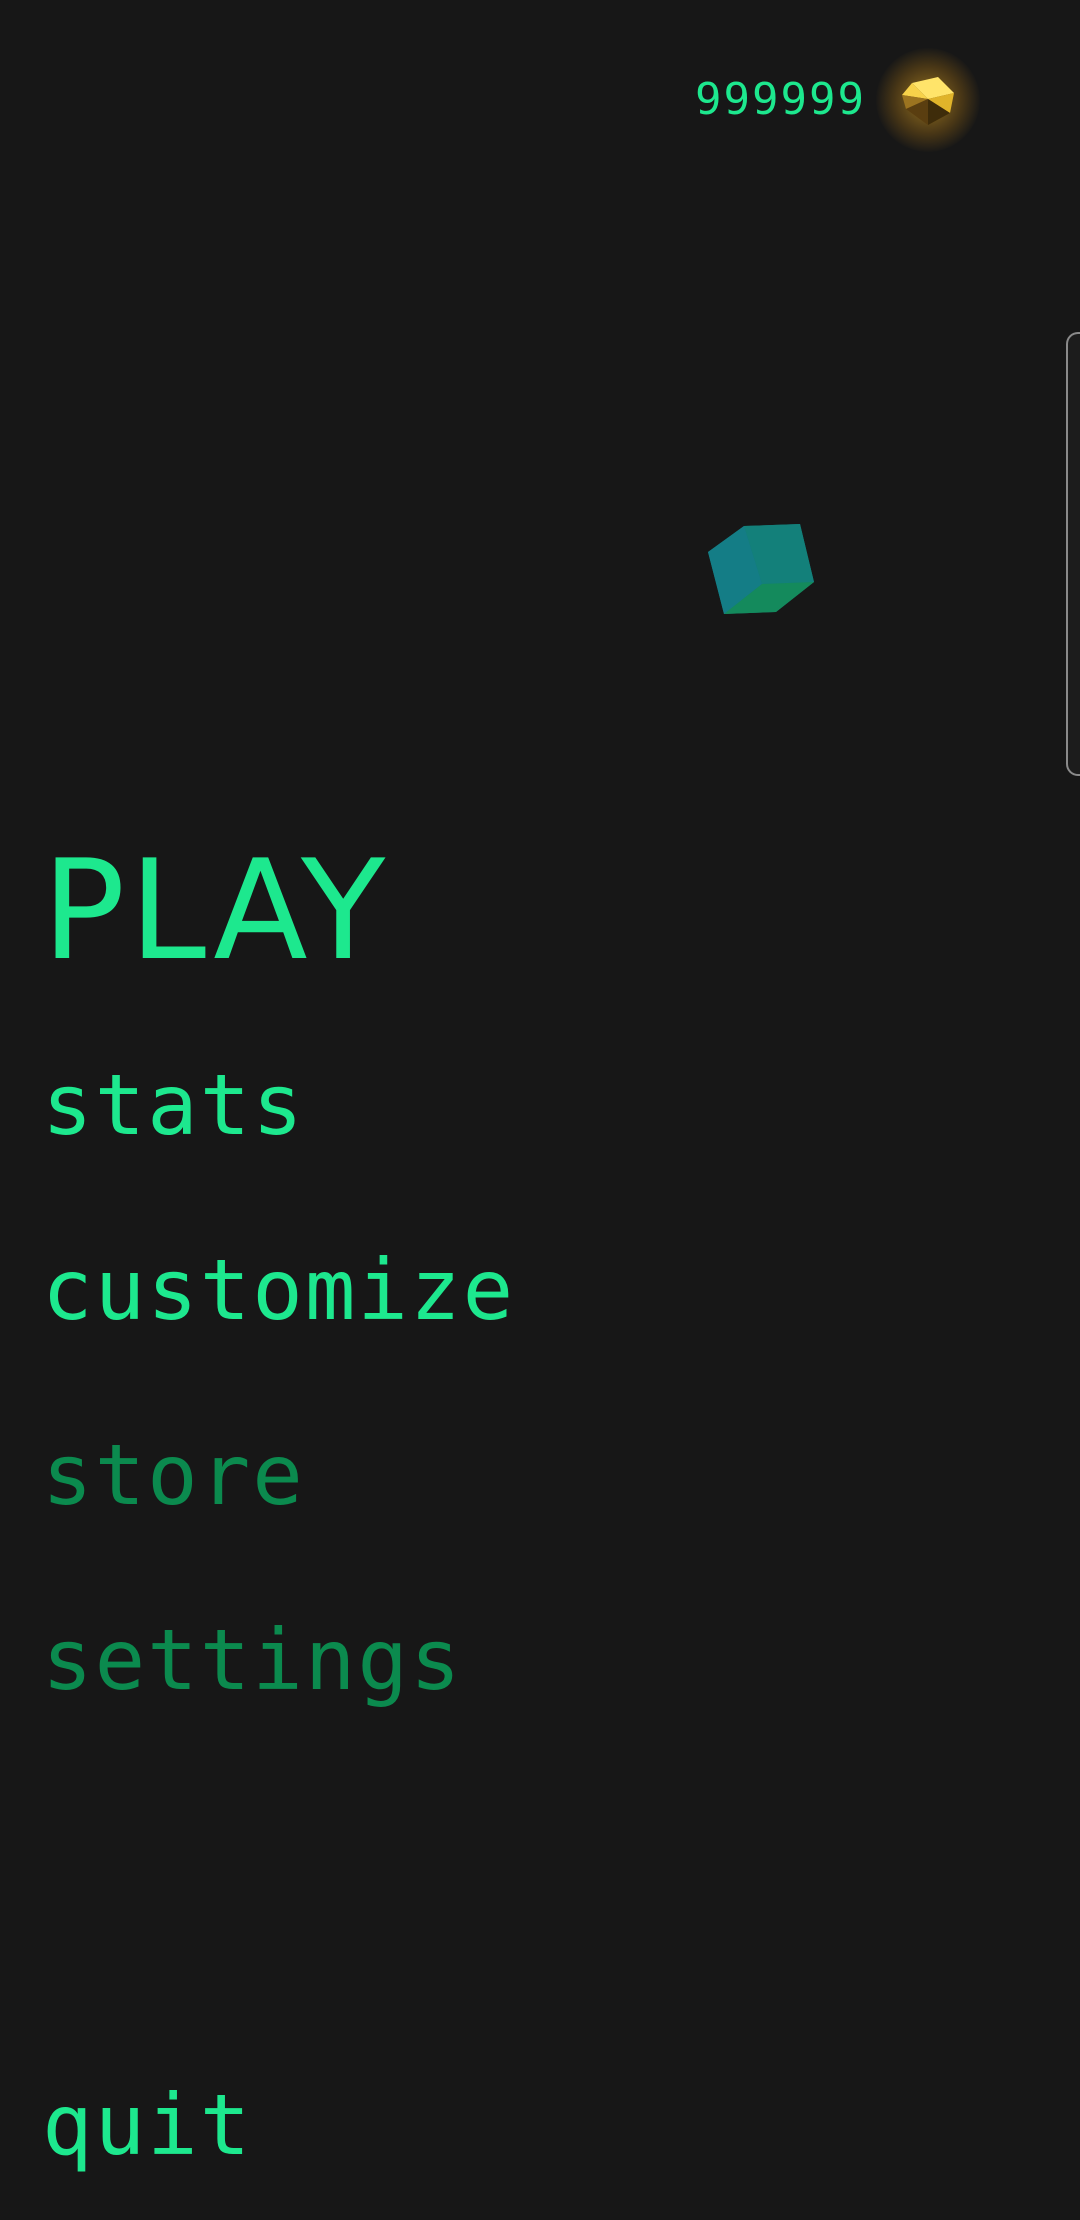  What do you see at coordinates (147, 2125) in the screenshot?
I see `quit-button: quit` at bounding box center [147, 2125].